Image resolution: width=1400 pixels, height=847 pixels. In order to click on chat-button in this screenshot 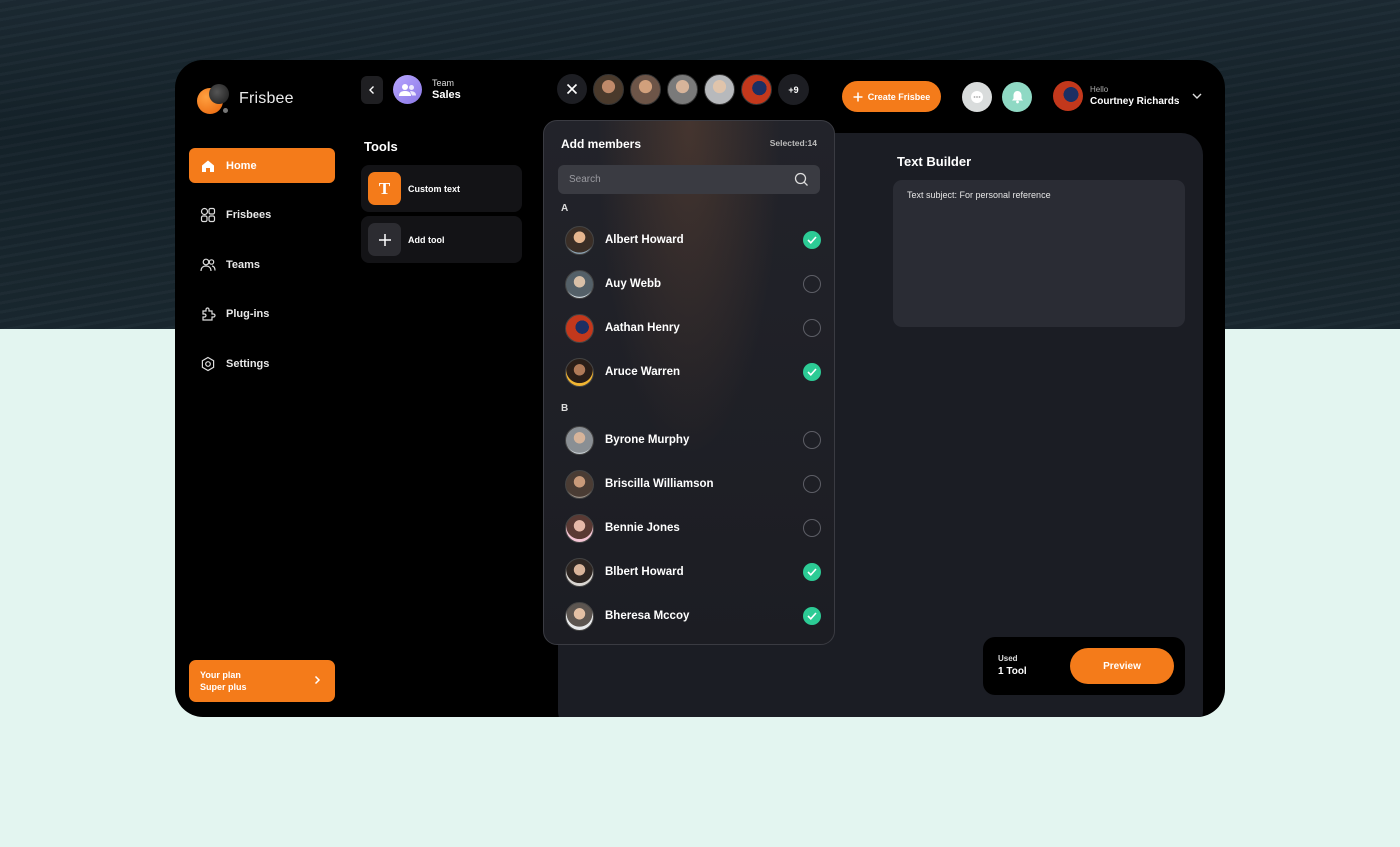, I will do `click(977, 97)`.